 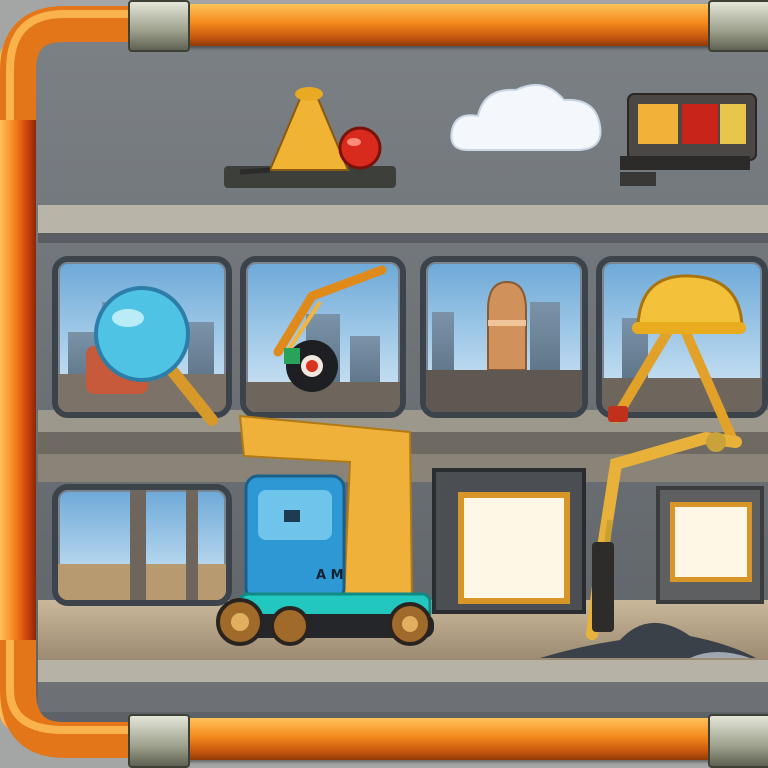 What do you see at coordinates (514, 548) in the screenshot?
I see `blank-panel` at bounding box center [514, 548].